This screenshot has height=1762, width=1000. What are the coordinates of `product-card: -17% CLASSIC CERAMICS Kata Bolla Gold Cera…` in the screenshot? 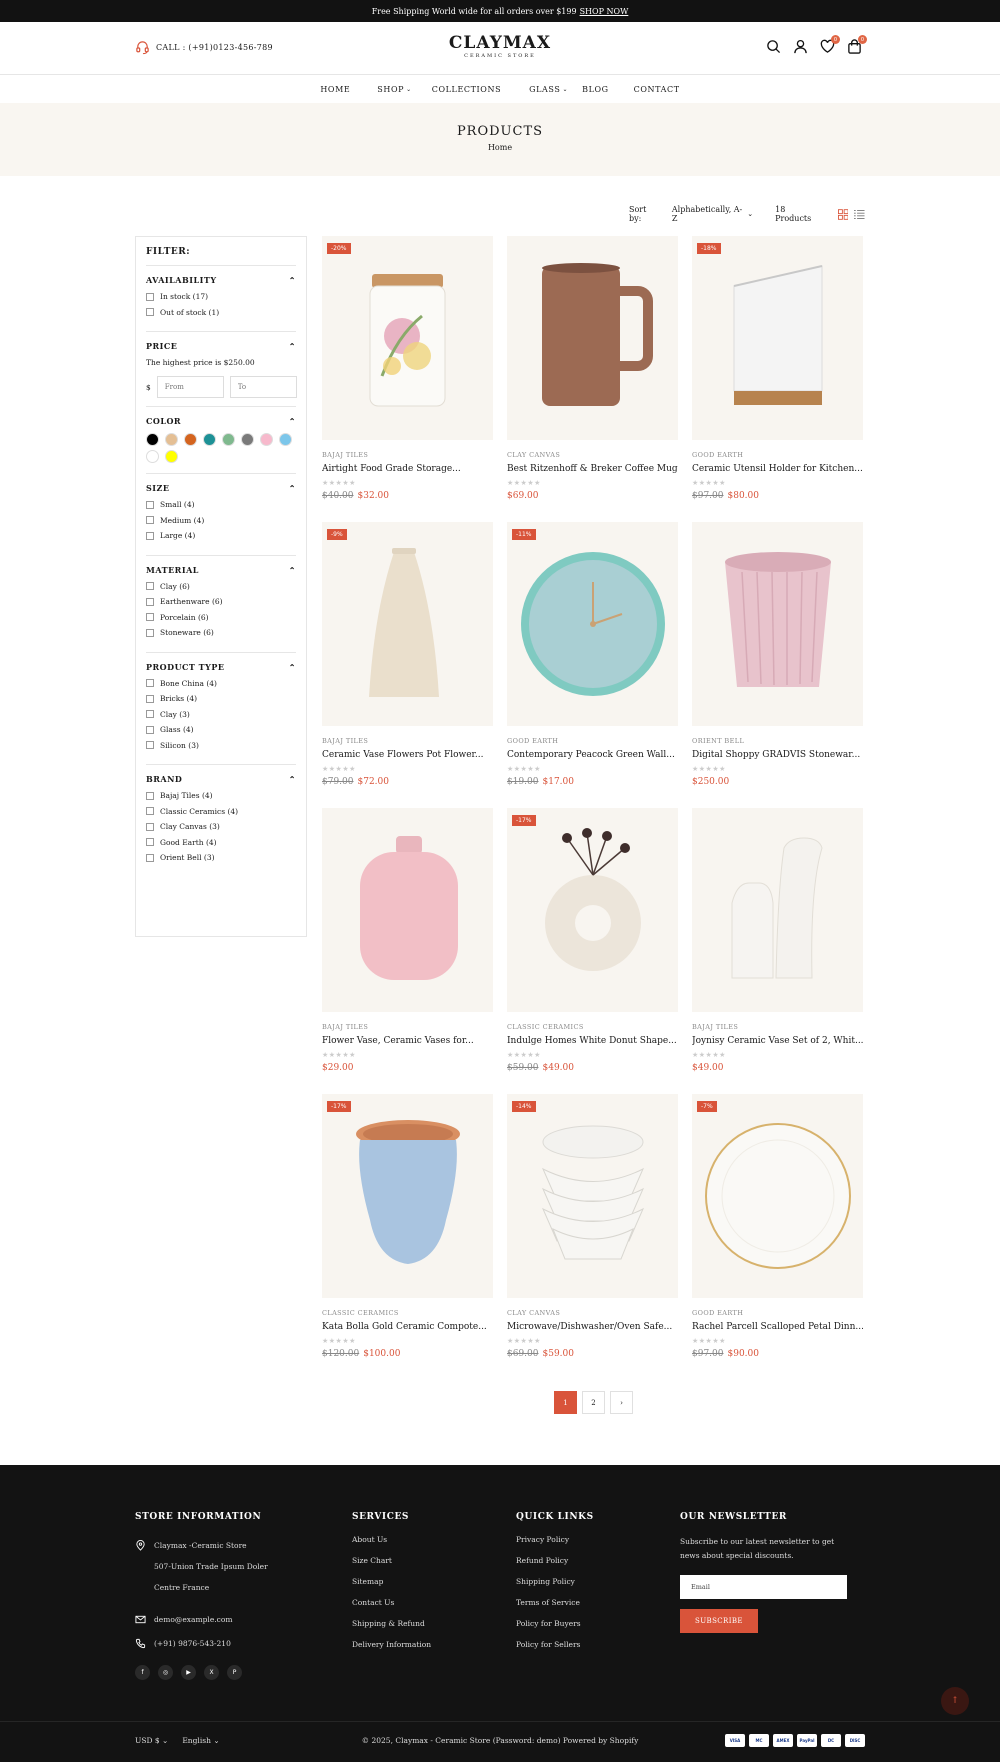 It's located at (407, 1229).